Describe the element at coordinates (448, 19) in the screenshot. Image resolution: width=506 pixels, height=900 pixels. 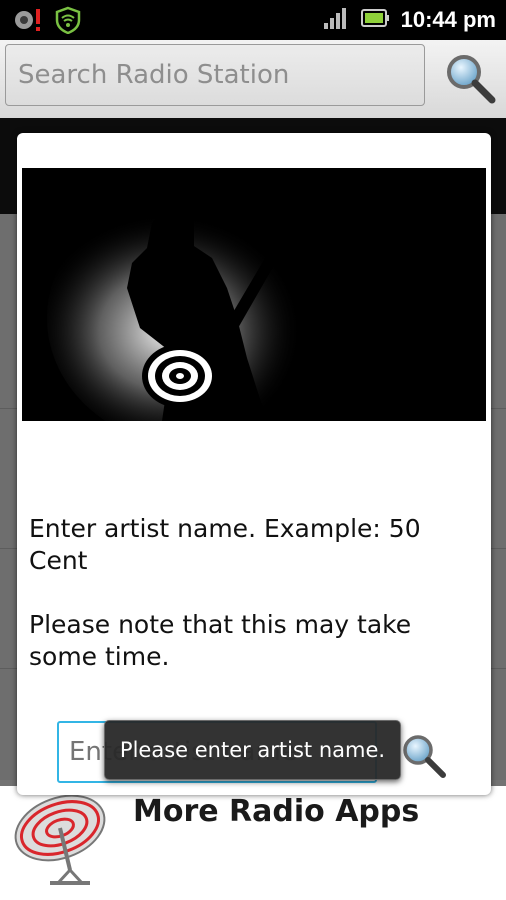
I see `status-time: 10:44 pm` at that location.